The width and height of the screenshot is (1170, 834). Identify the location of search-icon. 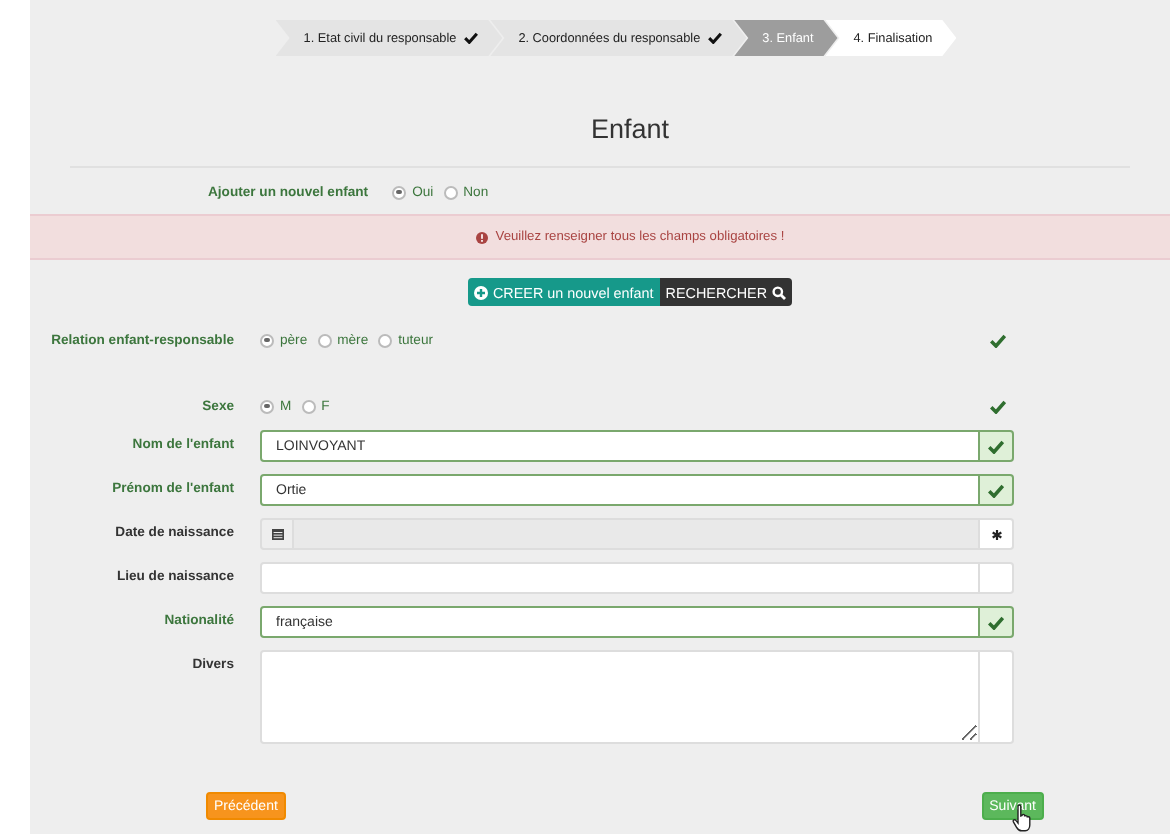
(778, 292).